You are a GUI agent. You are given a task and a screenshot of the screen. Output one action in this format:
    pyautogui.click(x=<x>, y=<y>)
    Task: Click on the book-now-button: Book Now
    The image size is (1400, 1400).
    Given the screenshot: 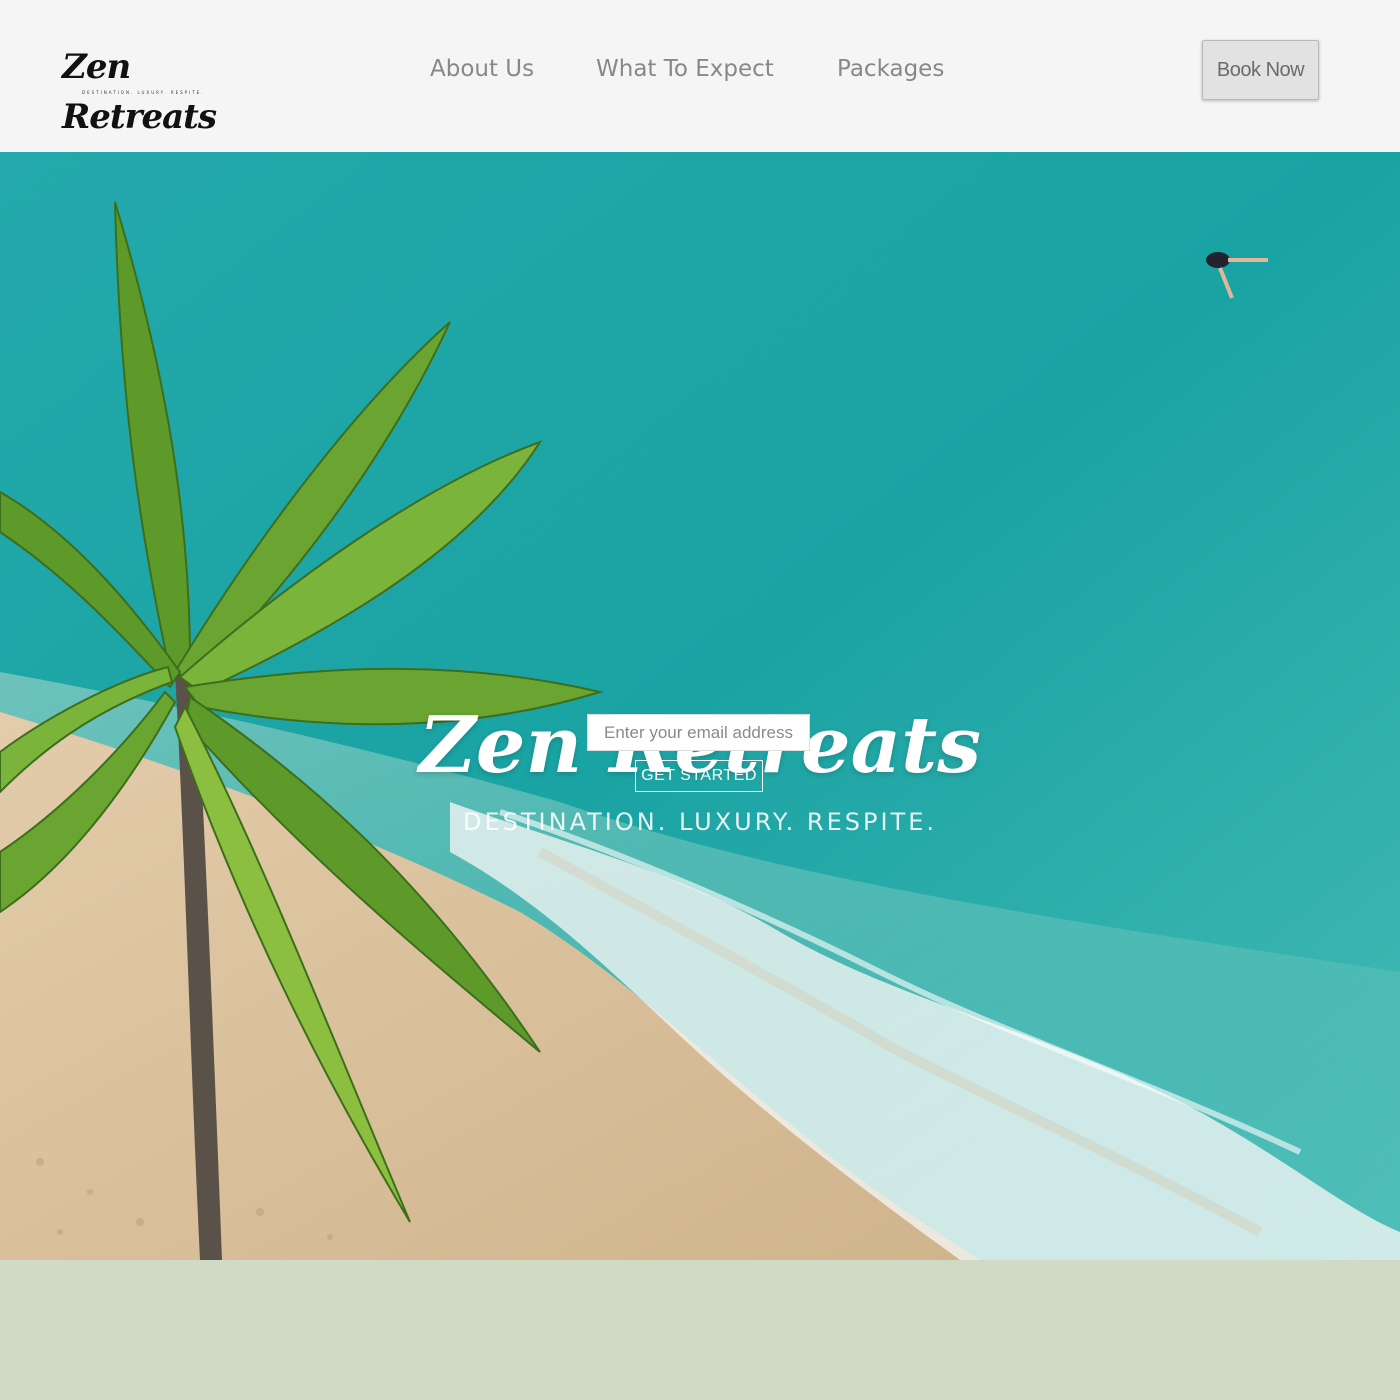 What is the action you would take?
    pyautogui.click(x=1260, y=70)
    